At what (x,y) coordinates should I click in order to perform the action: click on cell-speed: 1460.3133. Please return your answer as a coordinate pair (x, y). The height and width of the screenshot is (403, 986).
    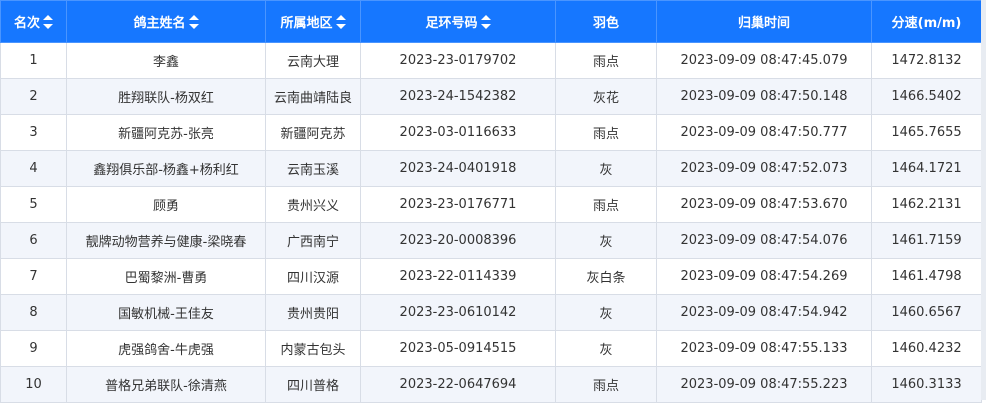
    Looking at the image, I should click on (926, 384).